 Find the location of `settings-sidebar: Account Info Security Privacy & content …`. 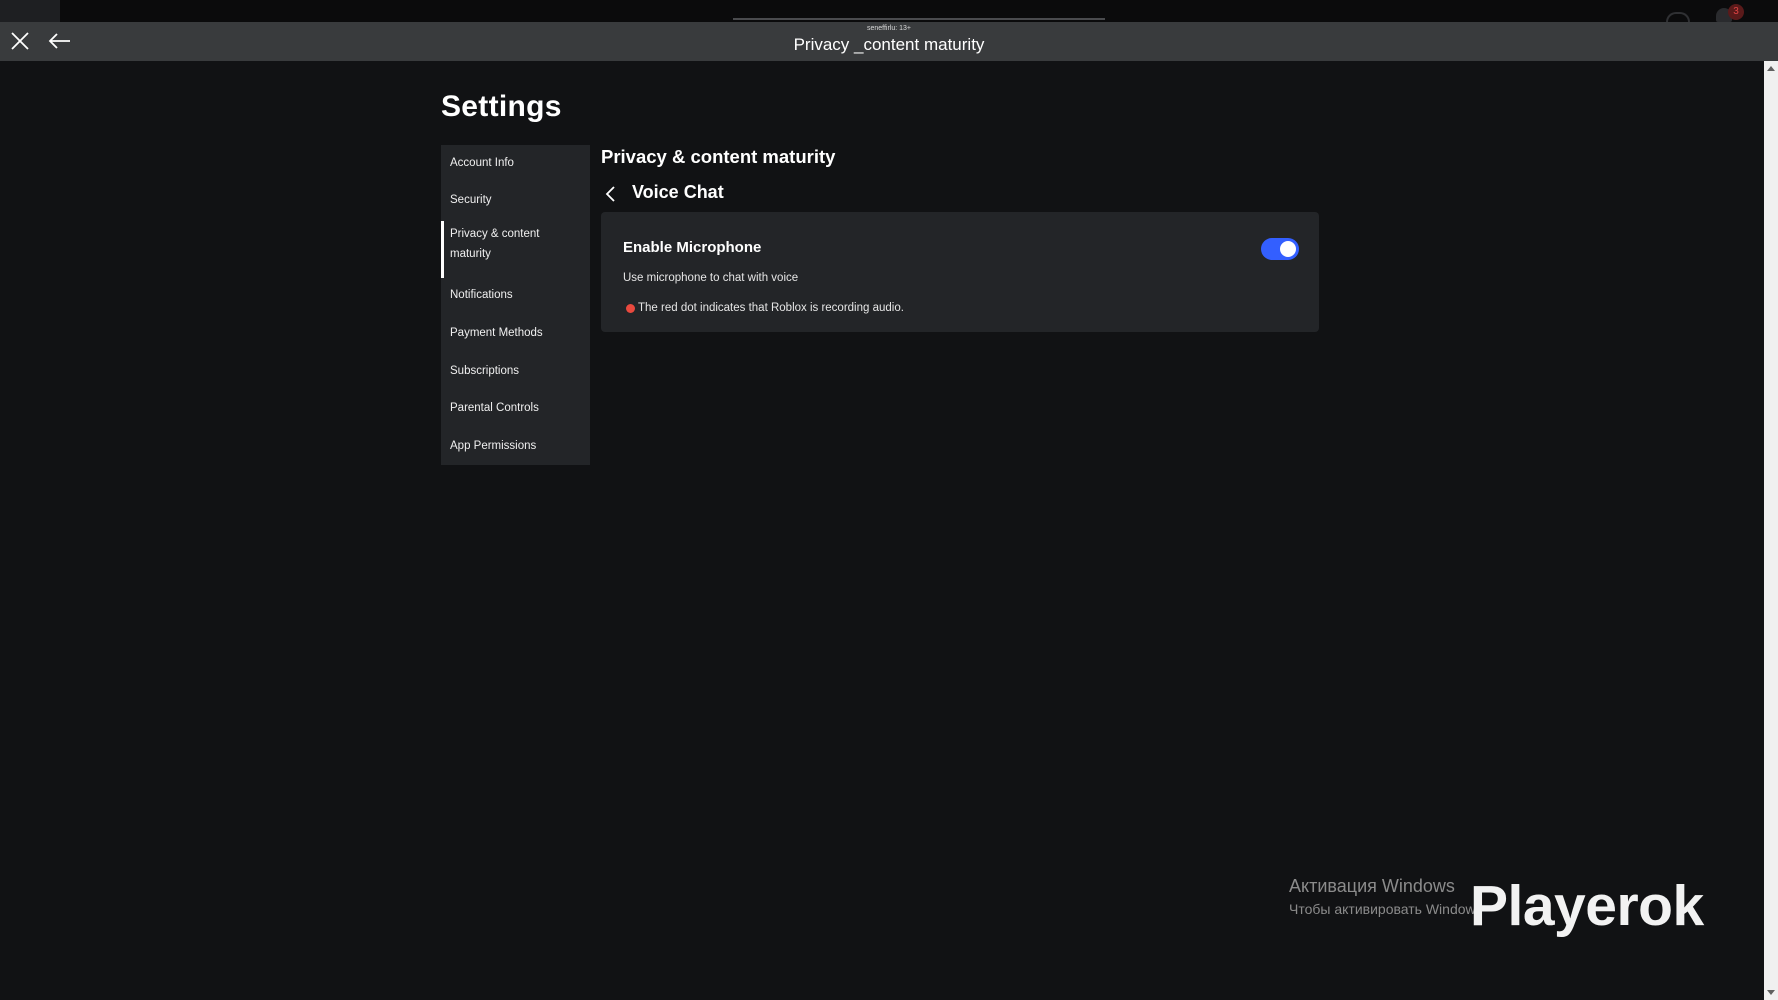

settings-sidebar: Account Info Security Privacy & content … is located at coordinates (515, 305).